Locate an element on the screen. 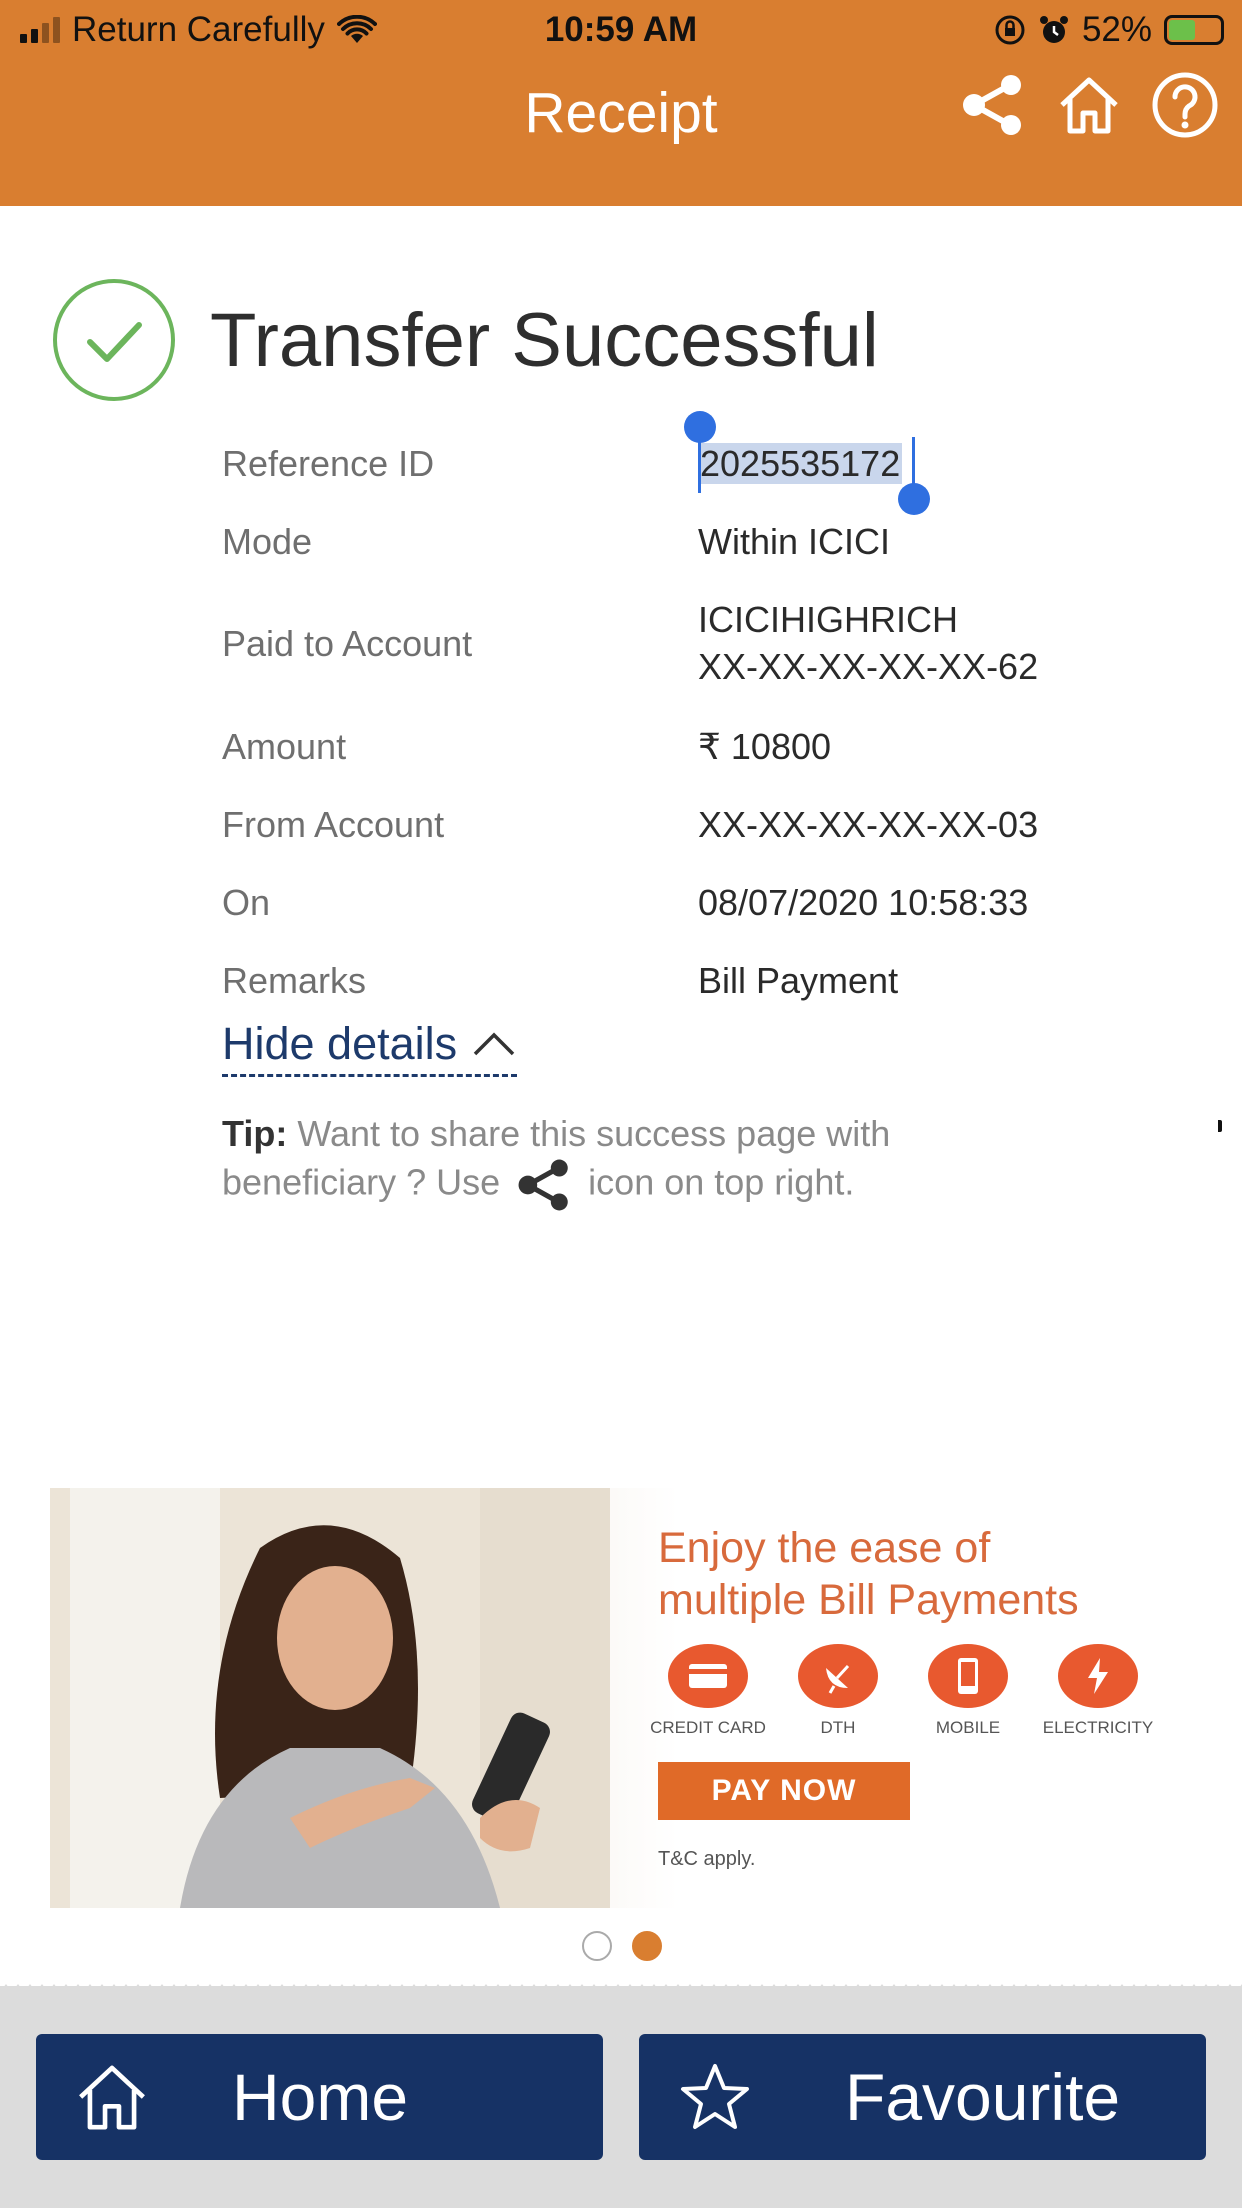 This screenshot has width=1242, height=2208. reference-label: Reference ID is located at coordinates (328, 463).